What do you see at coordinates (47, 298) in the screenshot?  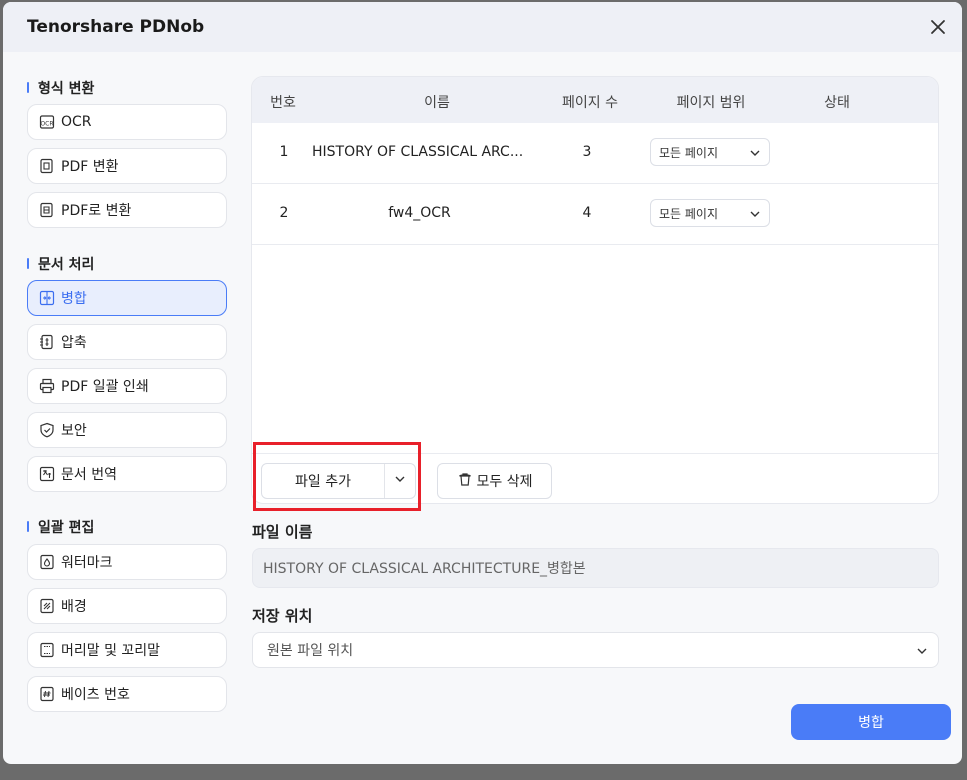 I see `merge-icon` at bounding box center [47, 298].